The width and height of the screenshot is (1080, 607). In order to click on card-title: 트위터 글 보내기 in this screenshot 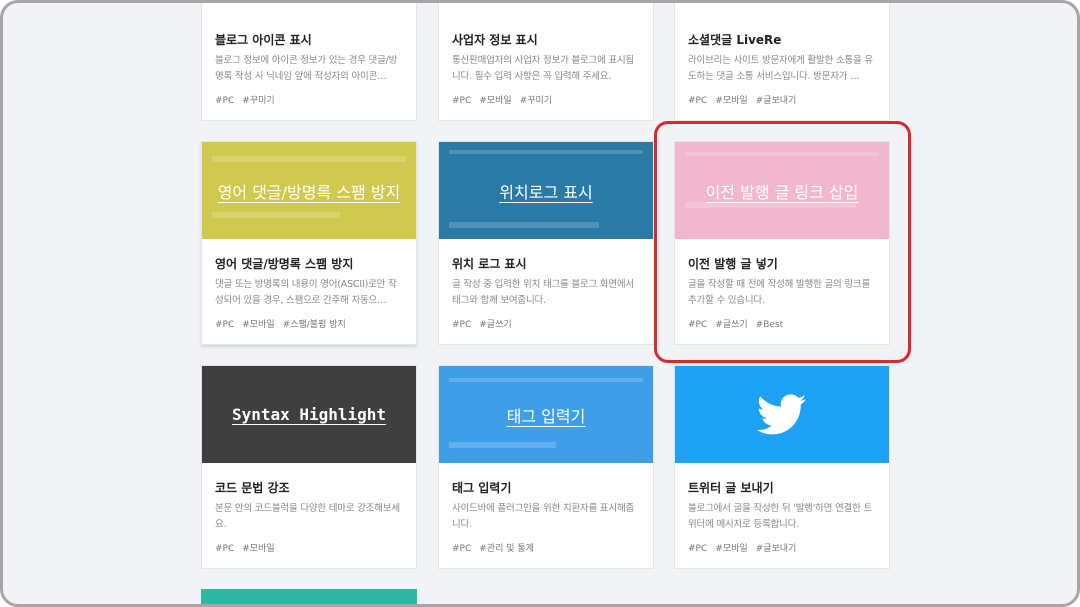, I will do `click(731, 488)`.